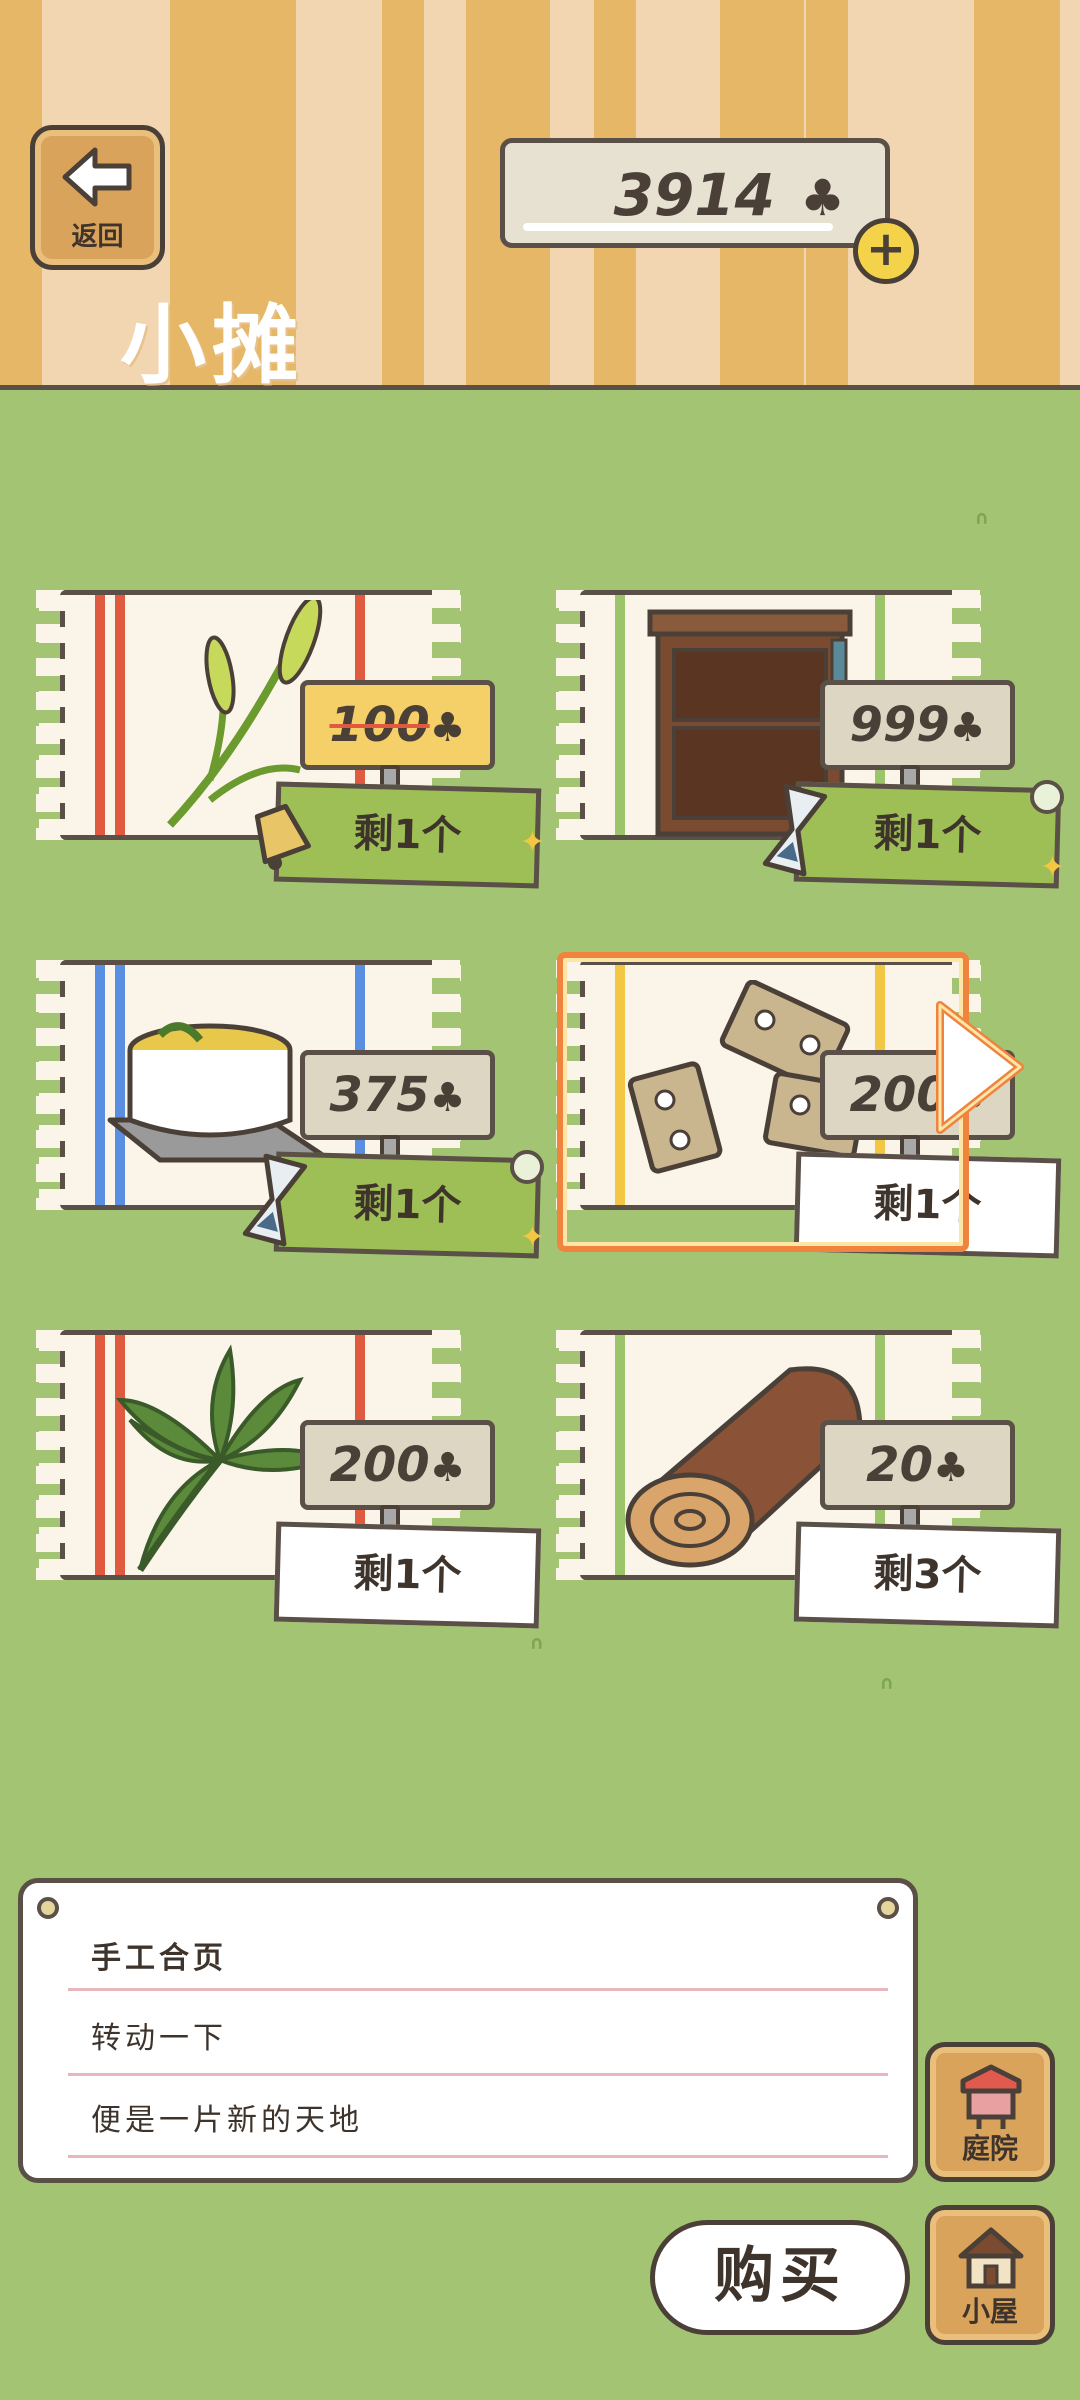 The height and width of the screenshot is (2400, 1080). What do you see at coordinates (810, 740) in the screenshot?
I see `shop-item-cabinet: 999♣ 剩1个 ✦` at bounding box center [810, 740].